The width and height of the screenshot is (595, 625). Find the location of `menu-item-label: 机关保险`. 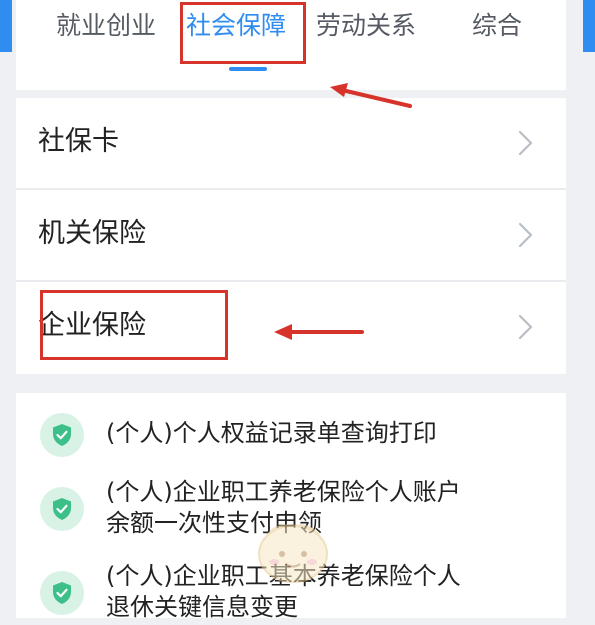

menu-item-label: 机关保险 is located at coordinates (92, 233).